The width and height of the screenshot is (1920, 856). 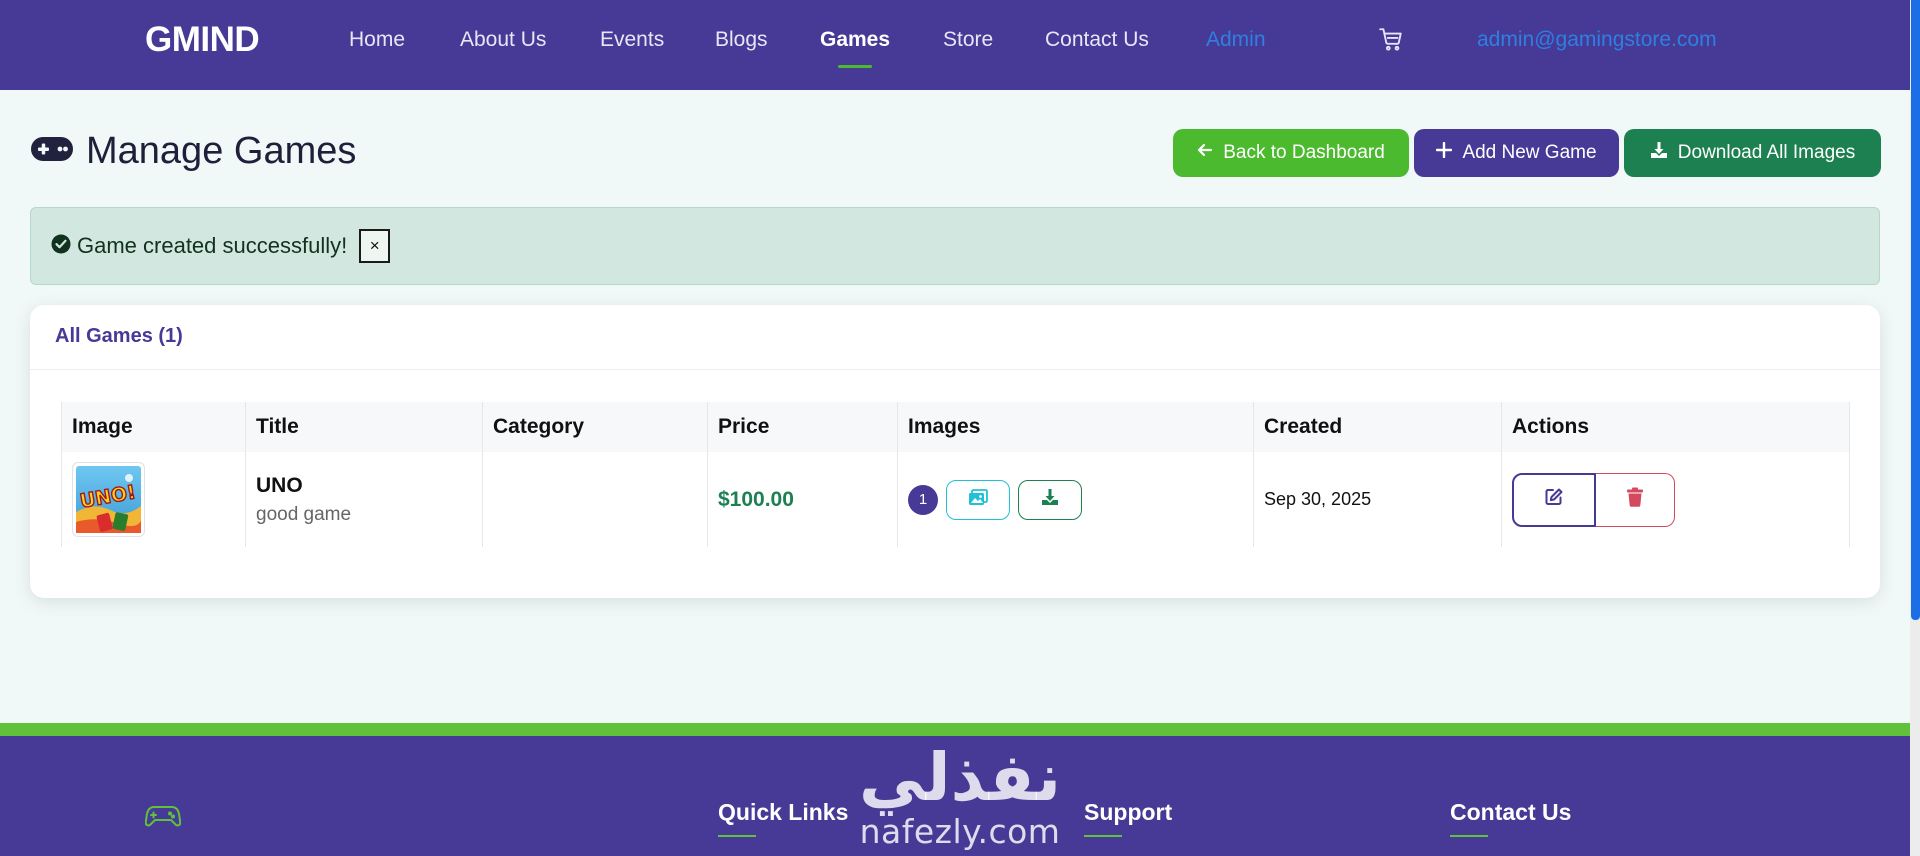 What do you see at coordinates (783, 812) in the screenshot?
I see `footer-quick-links-label: Quick Links` at bounding box center [783, 812].